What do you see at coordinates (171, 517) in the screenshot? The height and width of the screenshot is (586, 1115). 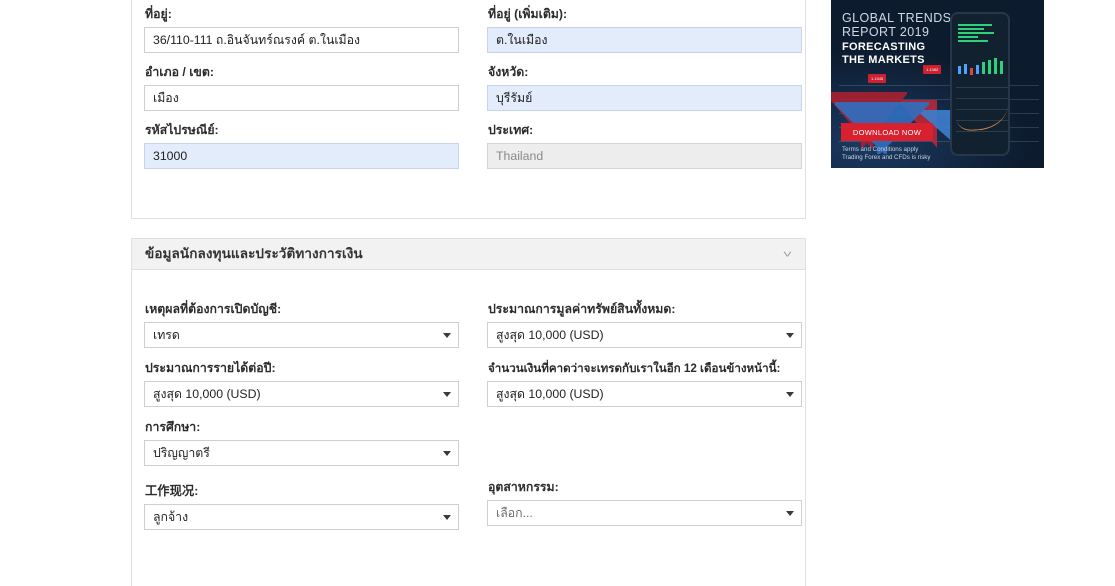 I see `employment-status-value: ลูกจ้าง` at bounding box center [171, 517].